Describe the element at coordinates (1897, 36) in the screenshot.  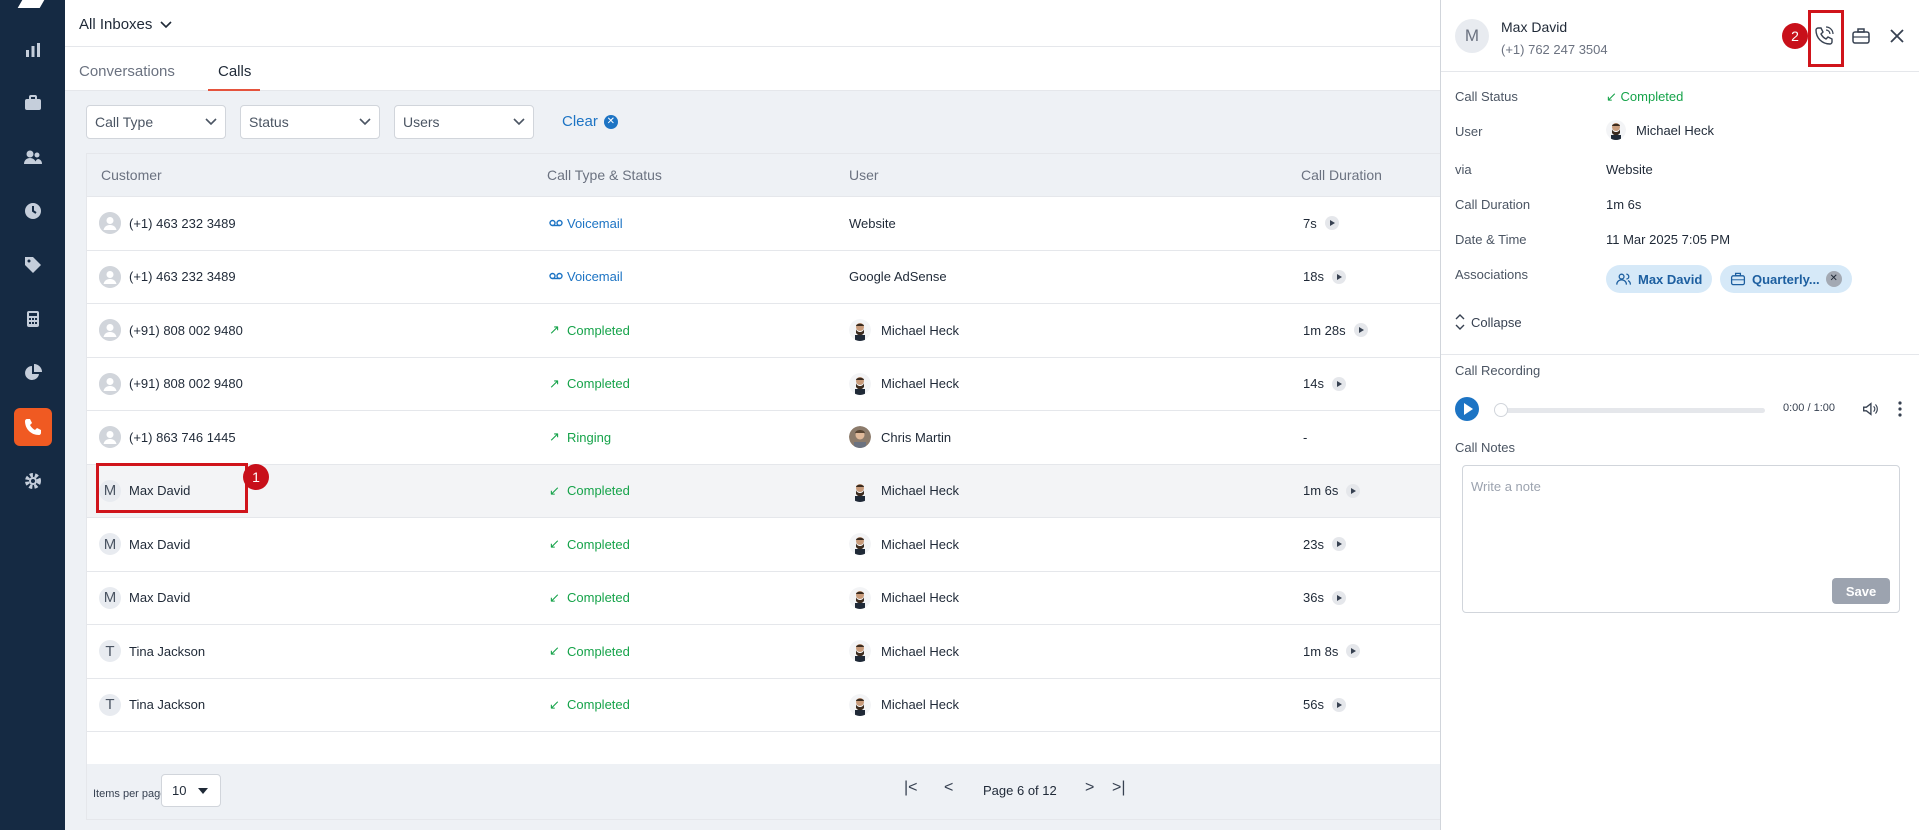
I see `close-icon` at that location.